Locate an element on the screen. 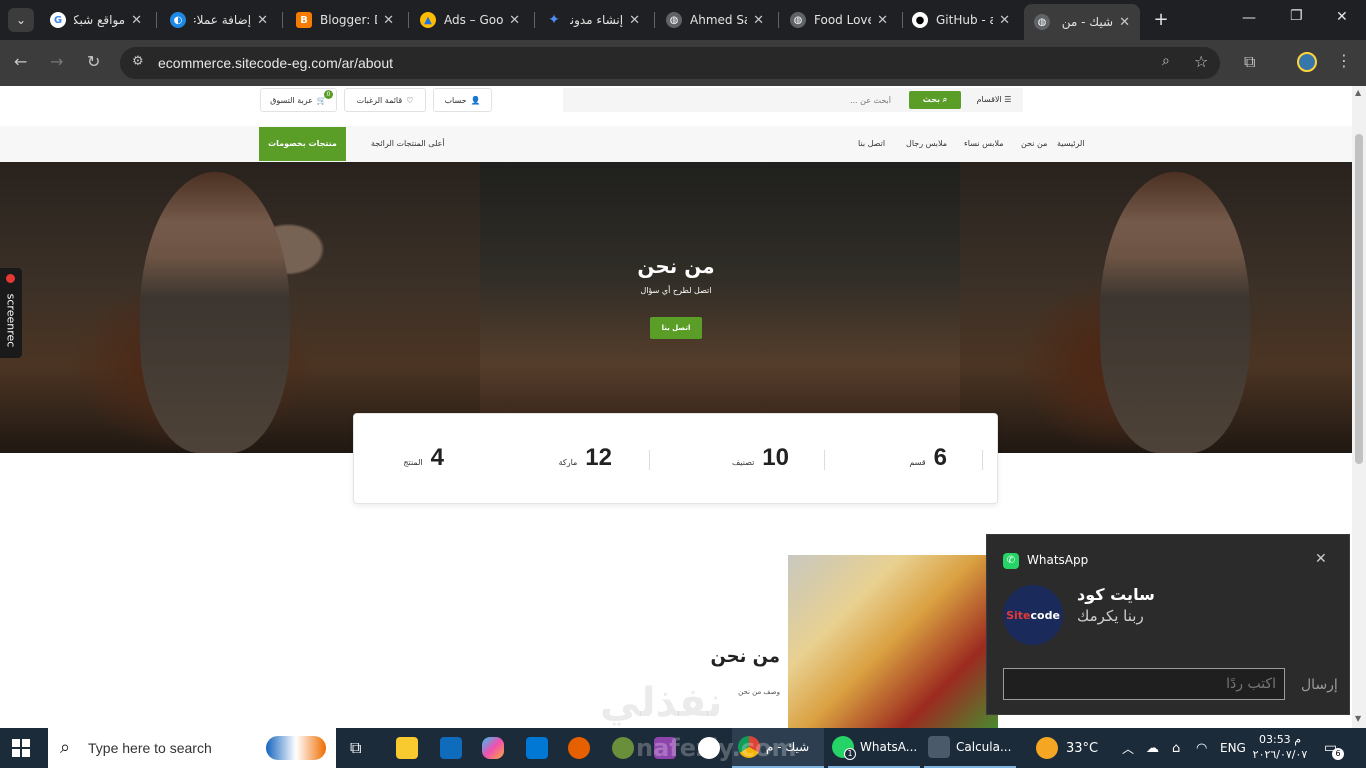  reply-input is located at coordinates (1144, 684).